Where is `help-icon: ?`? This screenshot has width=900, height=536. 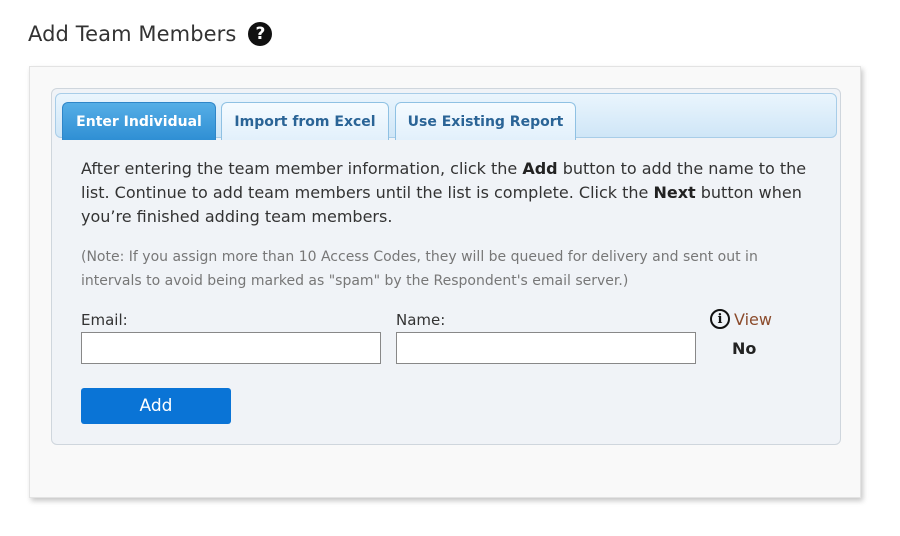 help-icon: ? is located at coordinates (260, 34).